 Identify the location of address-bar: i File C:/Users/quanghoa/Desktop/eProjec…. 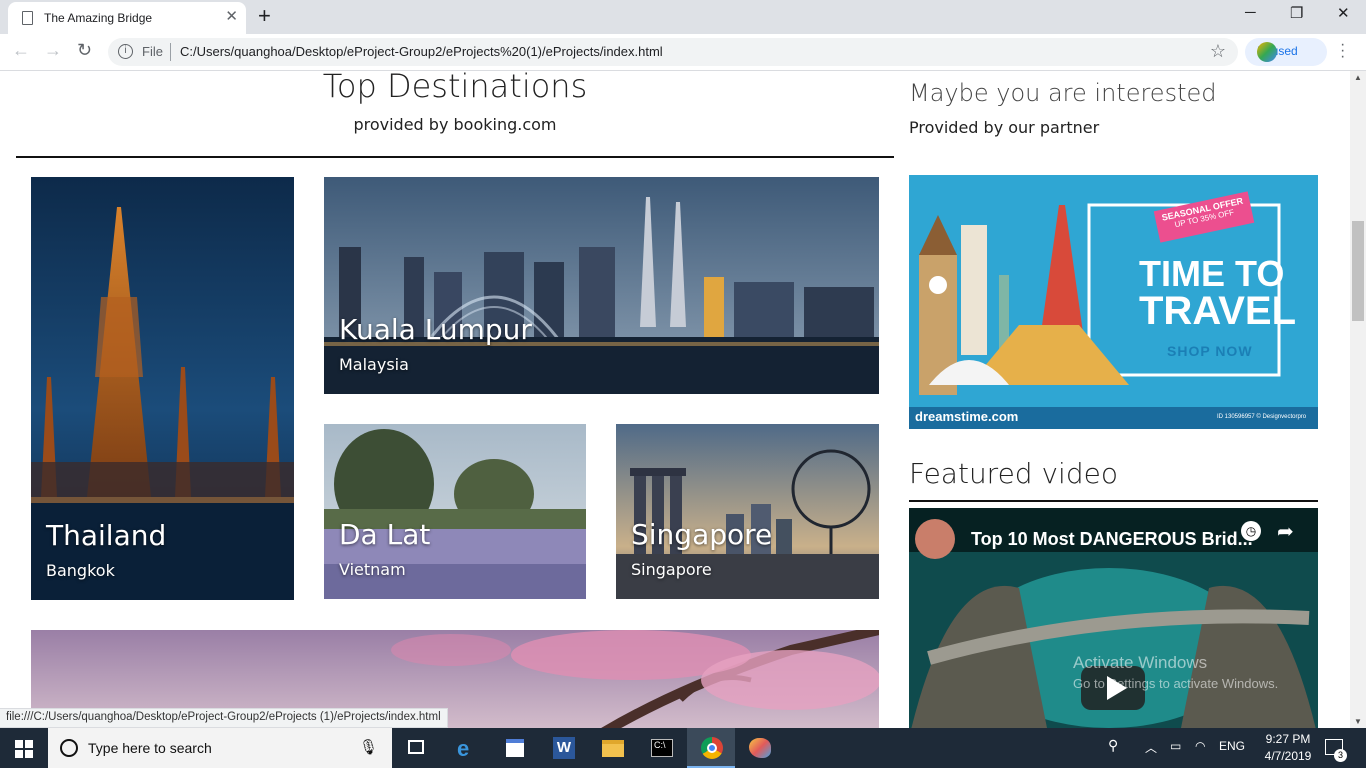
(673, 52).